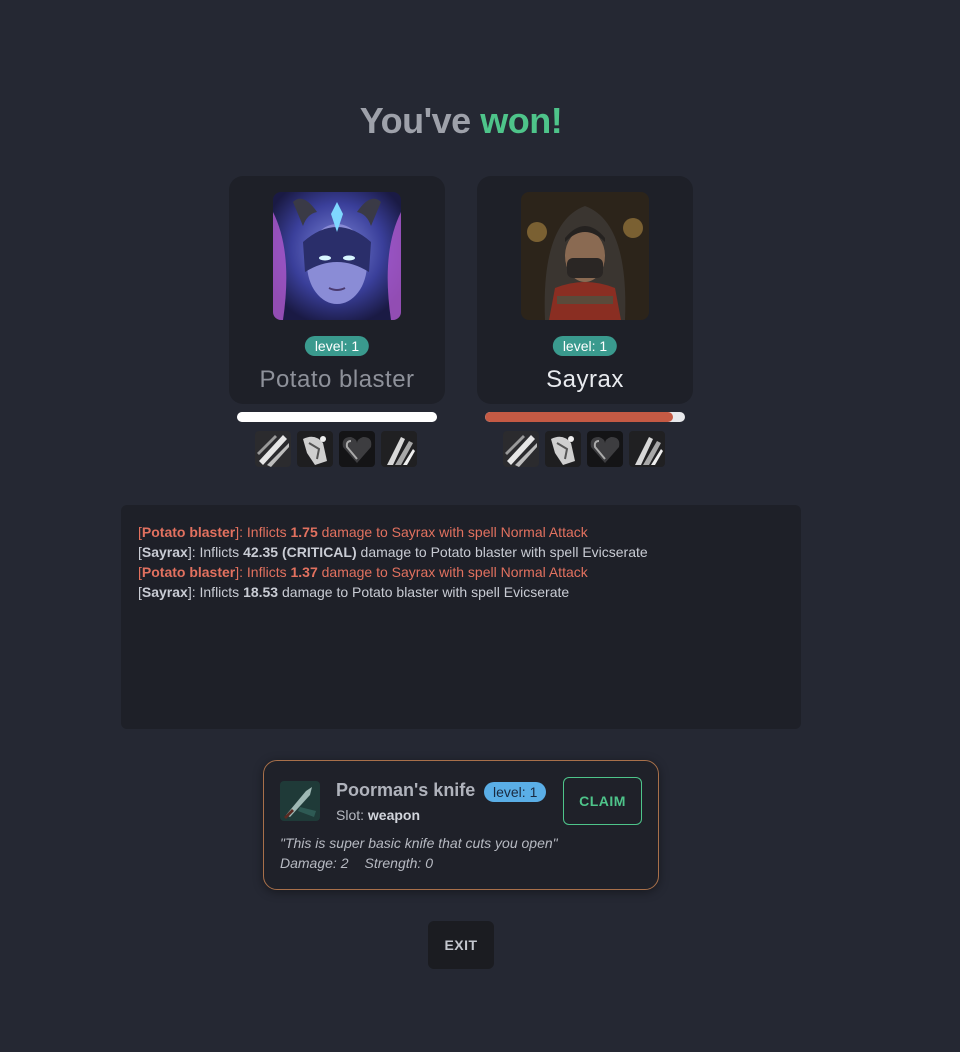 The height and width of the screenshot is (1052, 960). What do you see at coordinates (406, 790) in the screenshot?
I see `item-name: Poorman's knife` at bounding box center [406, 790].